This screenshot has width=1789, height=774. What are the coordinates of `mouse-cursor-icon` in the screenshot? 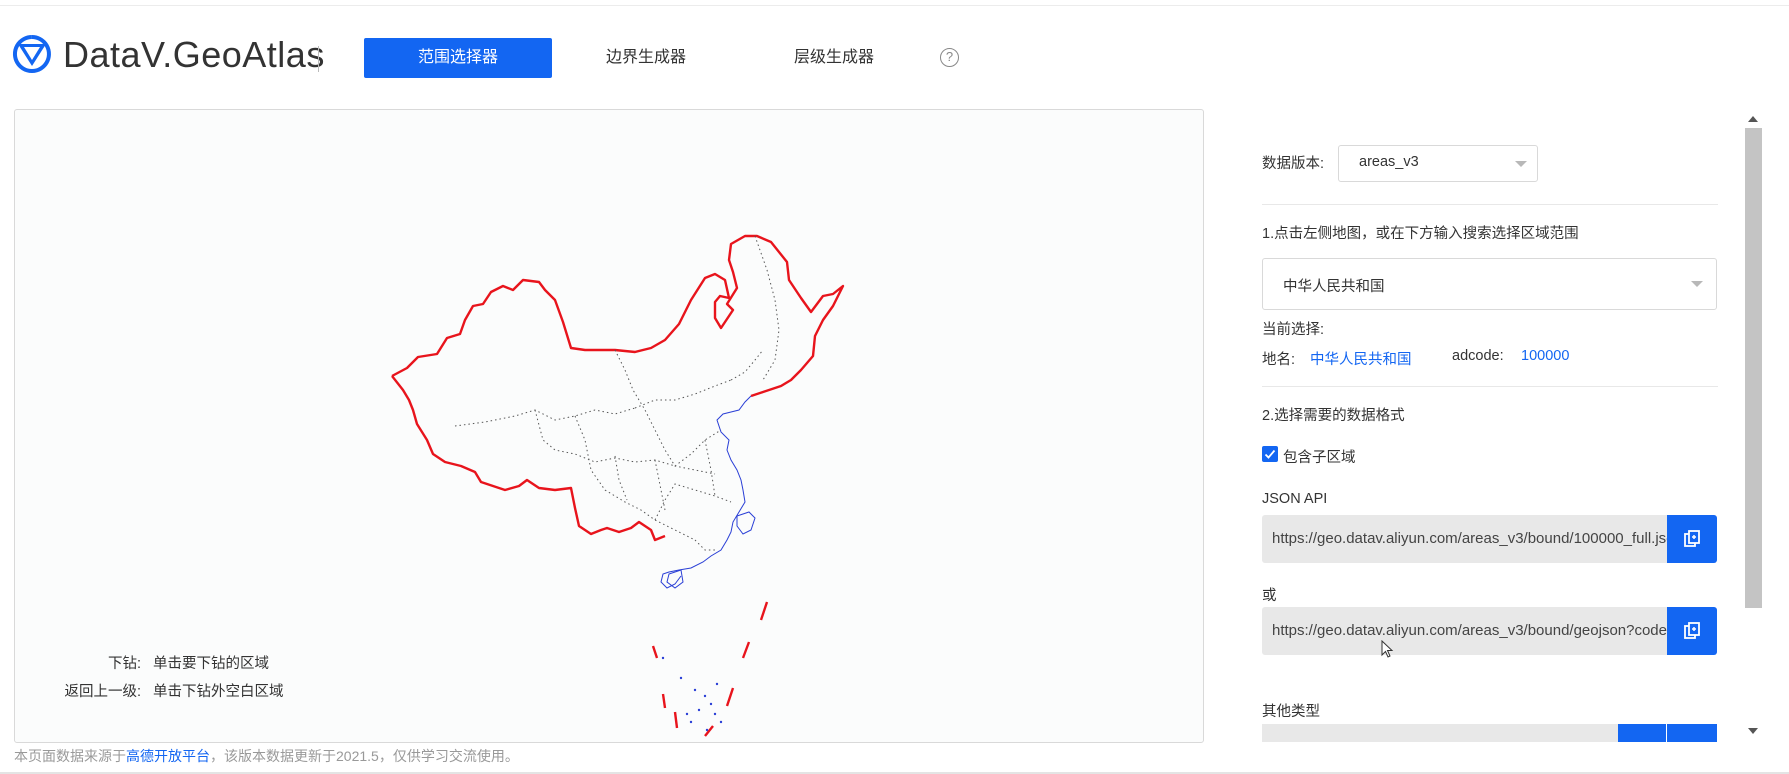 It's located at (1387, 649).